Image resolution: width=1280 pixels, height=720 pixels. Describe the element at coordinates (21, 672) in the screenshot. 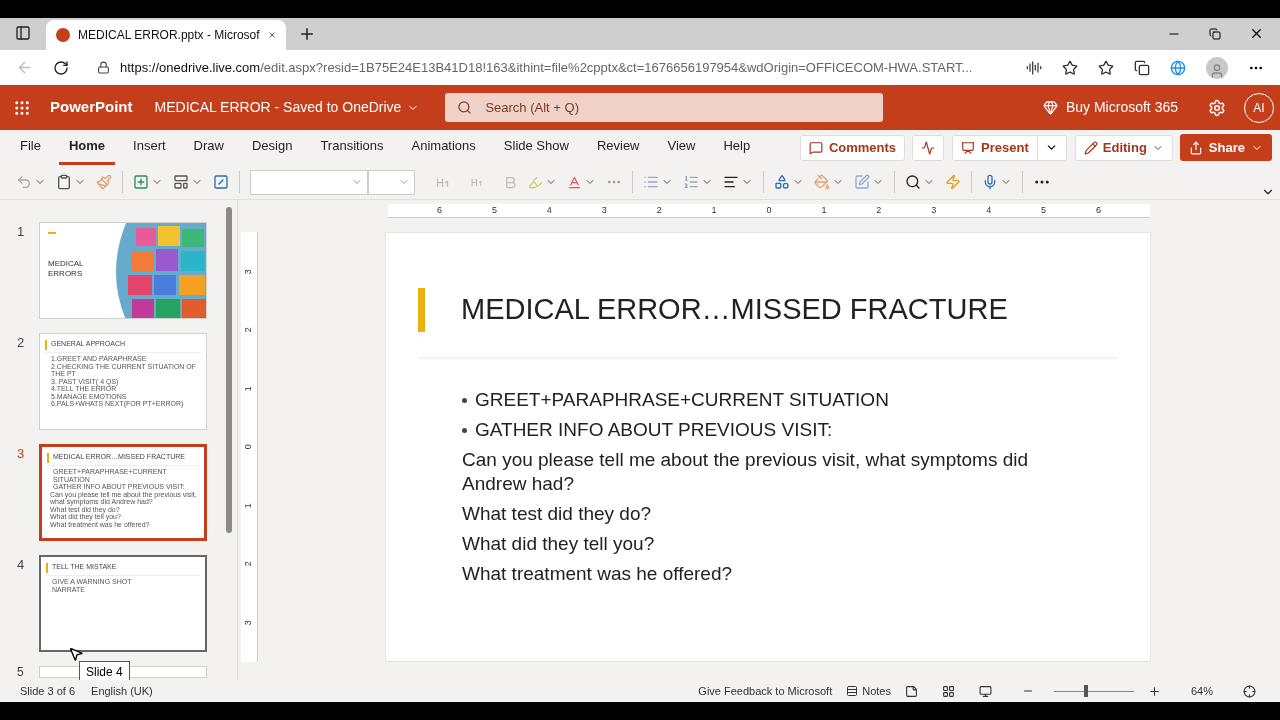

I see `slide-number: 5` at that location.